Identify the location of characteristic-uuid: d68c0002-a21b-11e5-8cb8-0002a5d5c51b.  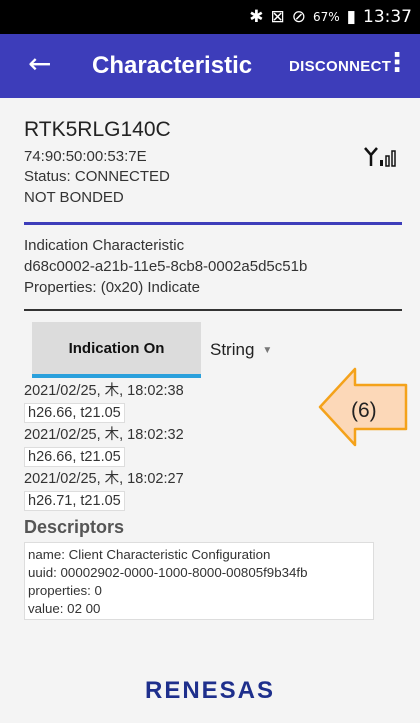
(166, 266).